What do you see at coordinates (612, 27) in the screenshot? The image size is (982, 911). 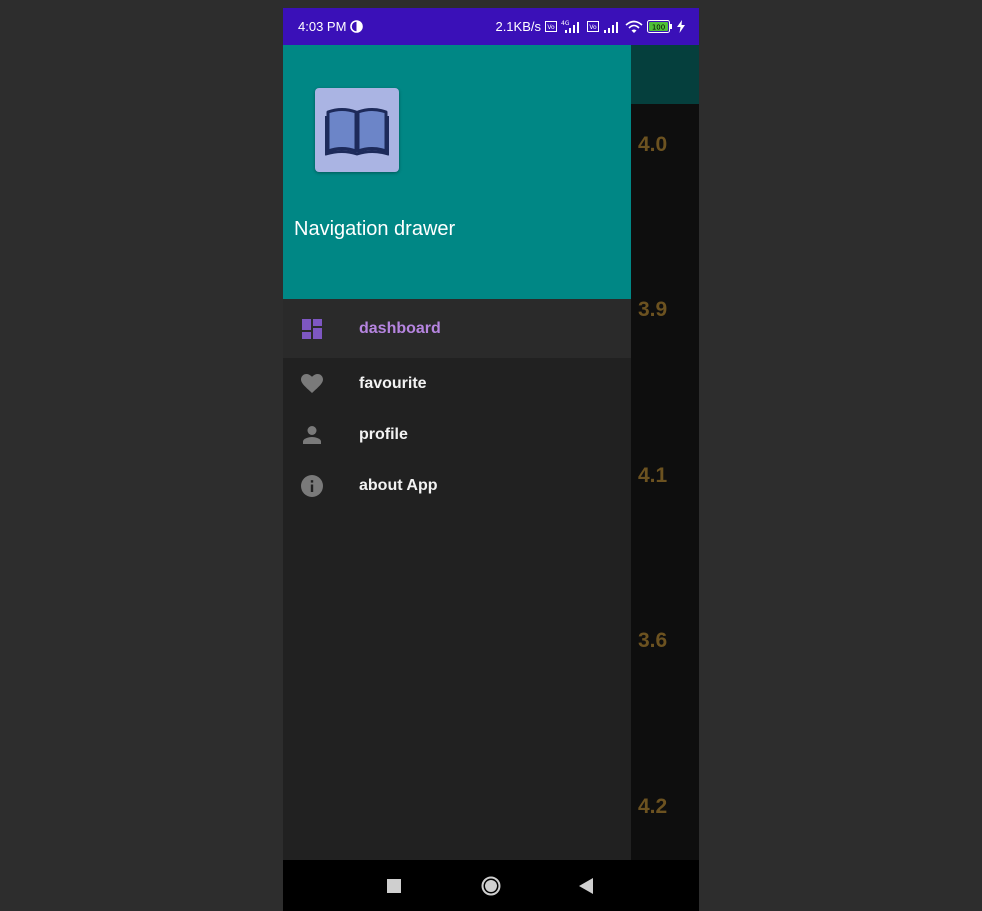 I see `signal-icon` at bounding box center [612, 27].